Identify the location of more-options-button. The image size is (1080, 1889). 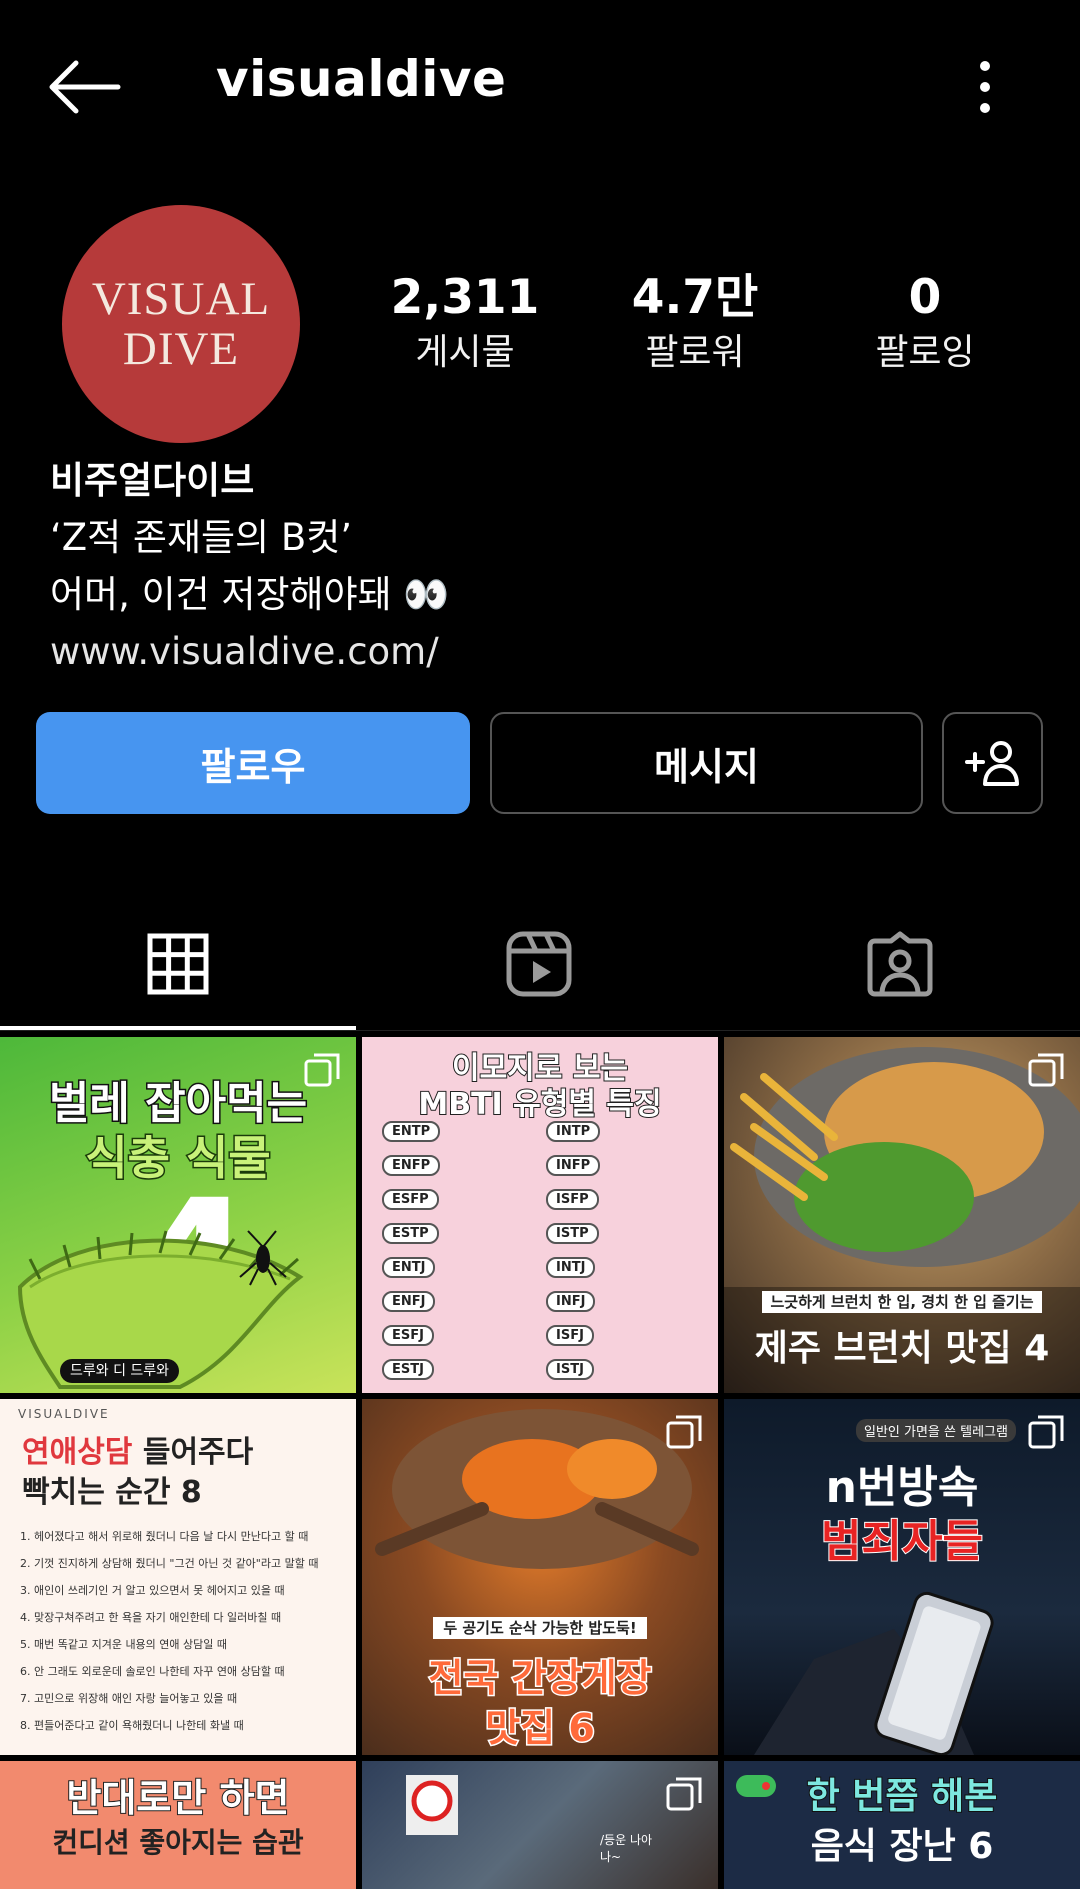
(985, 87).